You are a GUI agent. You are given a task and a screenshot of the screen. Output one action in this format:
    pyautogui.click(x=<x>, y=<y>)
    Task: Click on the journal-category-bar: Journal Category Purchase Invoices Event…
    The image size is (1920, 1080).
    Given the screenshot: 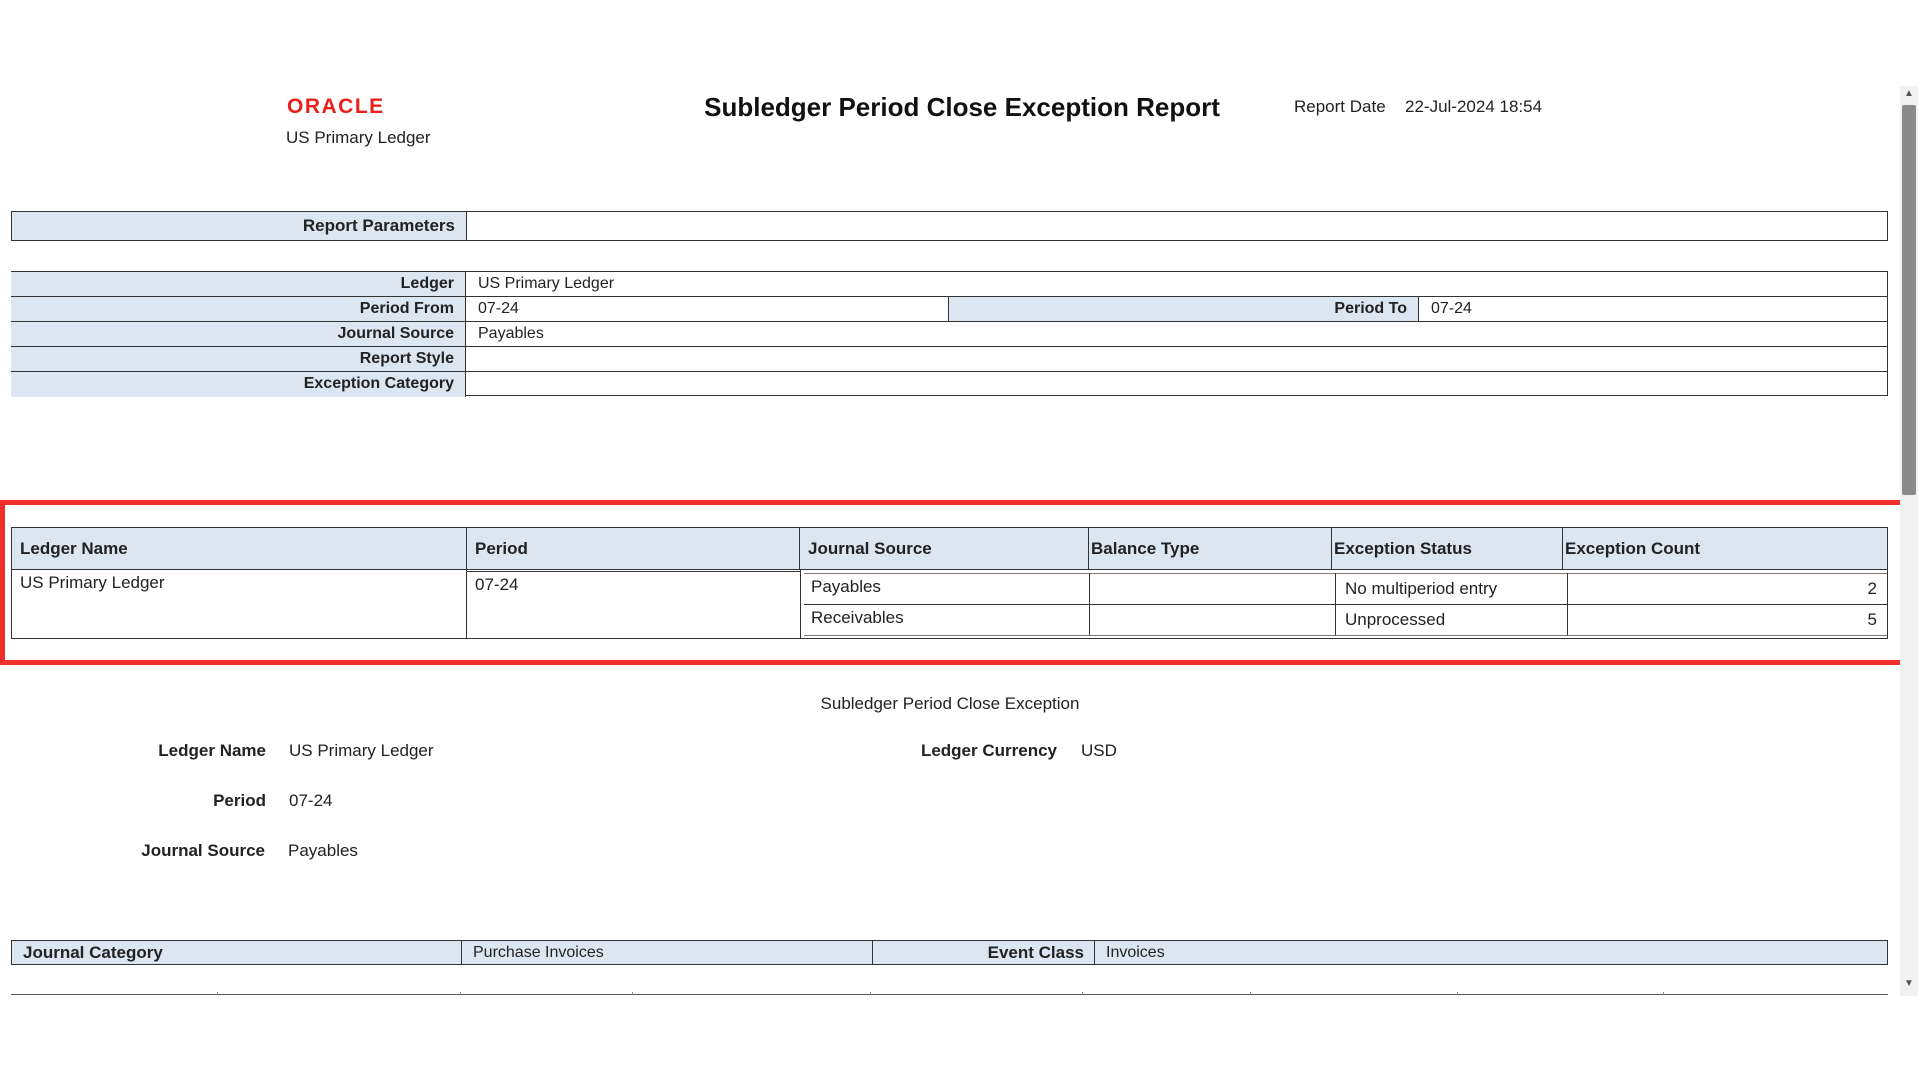 What is the action you would take?
    pyautogui.click(x=949, y=952)
    